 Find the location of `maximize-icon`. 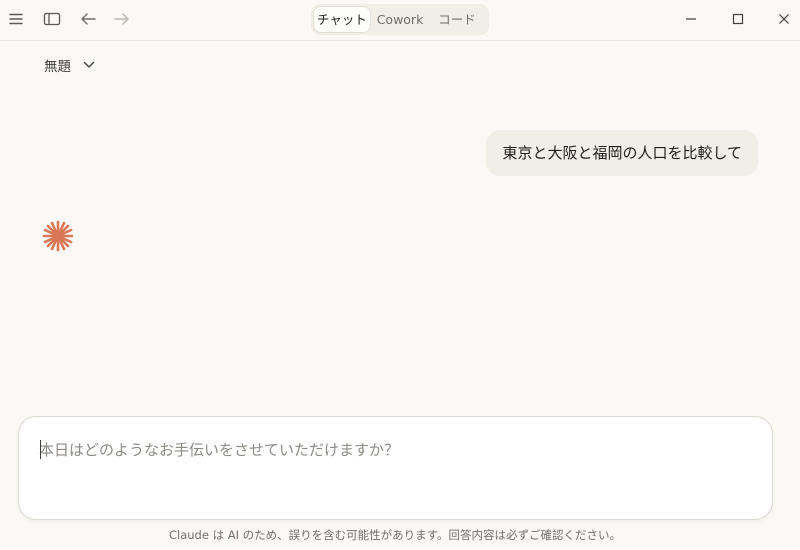

maximize-icon is located at coordinates (738, 19).